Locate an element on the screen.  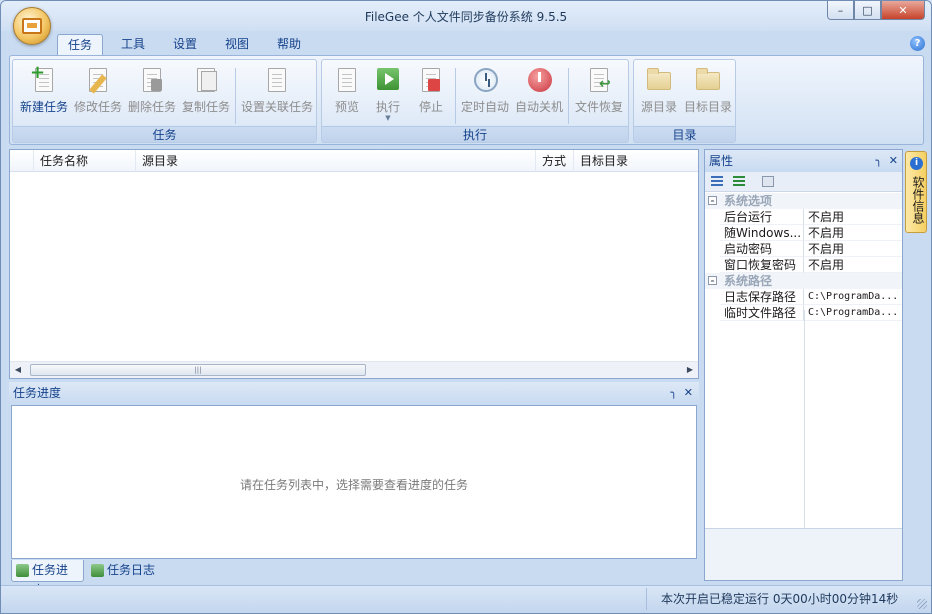
tab-task-log: 任务日志 is located at coordinates (125, 571).